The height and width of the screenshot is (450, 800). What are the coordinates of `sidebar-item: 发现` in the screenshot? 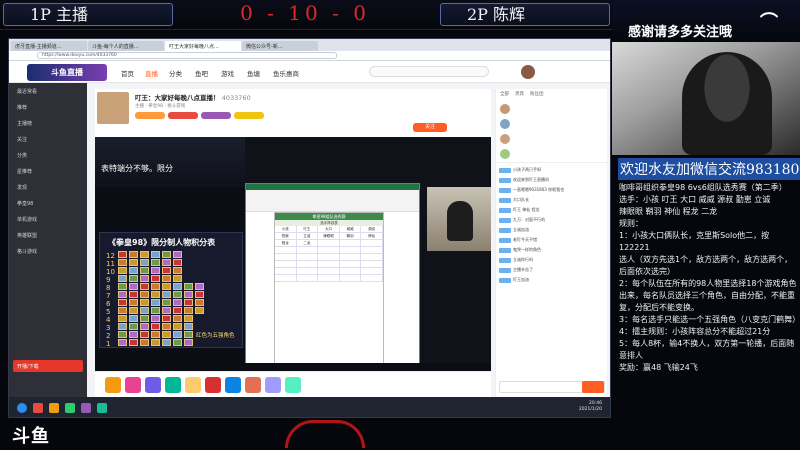 It's located at (48, 187).